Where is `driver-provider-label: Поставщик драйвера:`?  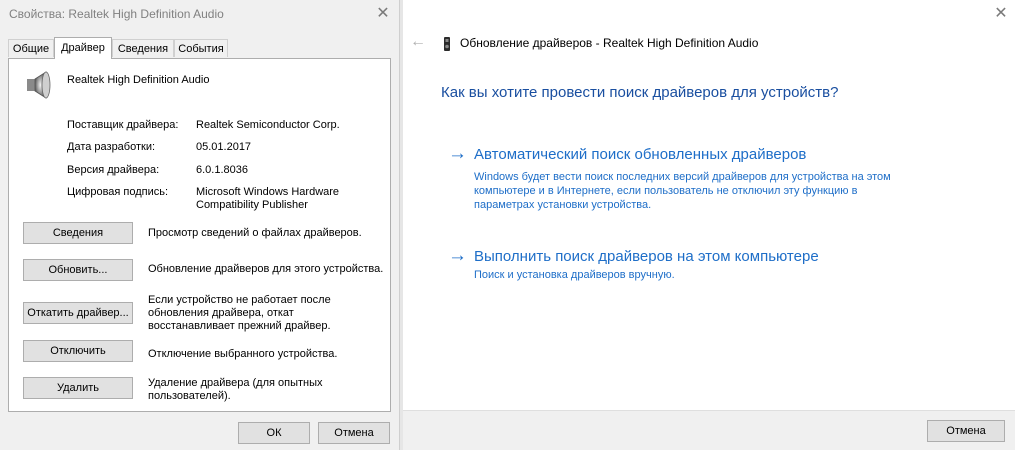
driver-provider-label: Поставщик драйвера: is located at coordinates (123, 125).